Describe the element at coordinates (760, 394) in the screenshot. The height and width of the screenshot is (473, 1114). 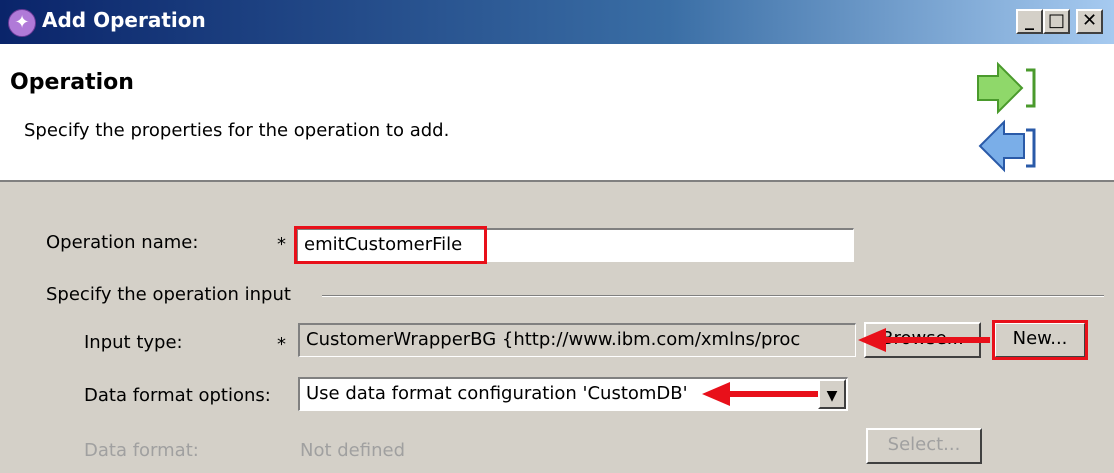
I see `arrow-to-data-format-options` at that location.